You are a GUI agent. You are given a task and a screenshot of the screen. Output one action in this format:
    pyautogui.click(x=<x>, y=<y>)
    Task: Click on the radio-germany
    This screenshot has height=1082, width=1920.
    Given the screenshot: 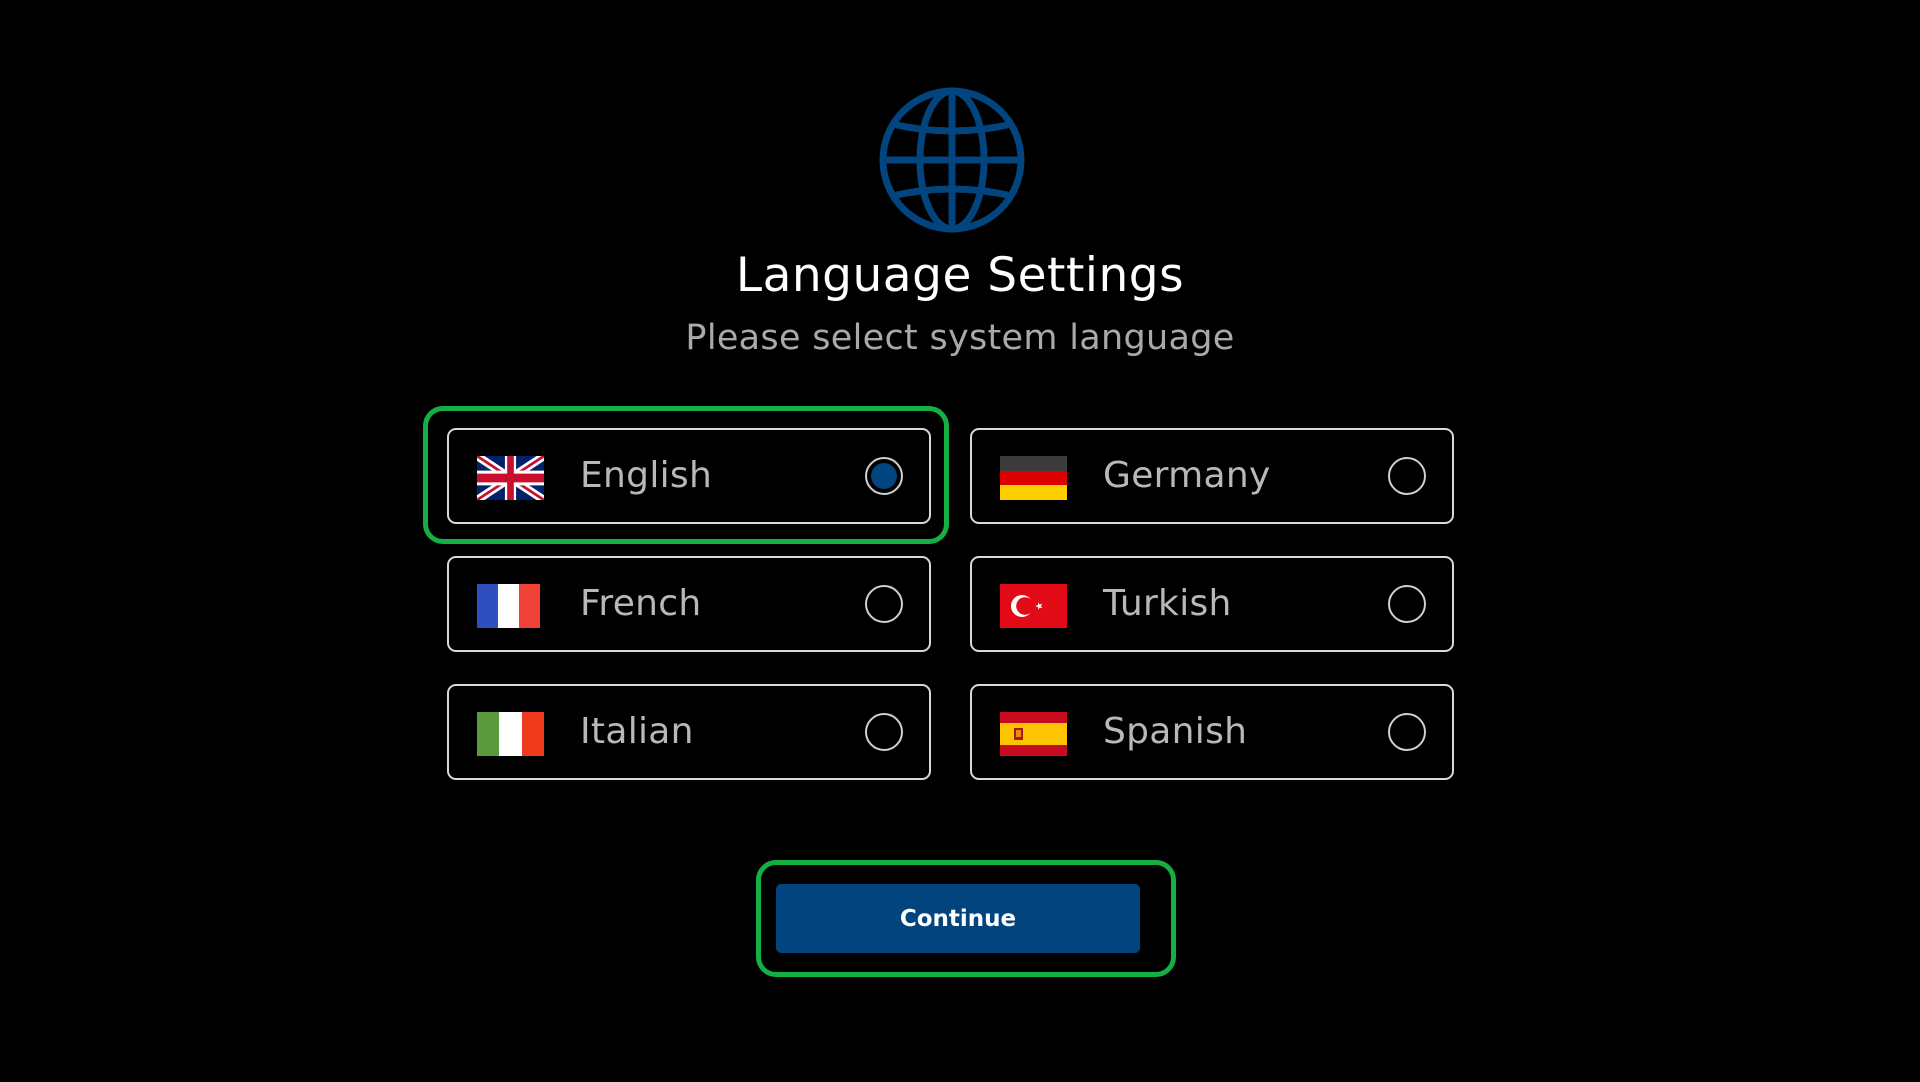 What is the action you would take?
    pyautogui.click(x=1407, y=476)
    